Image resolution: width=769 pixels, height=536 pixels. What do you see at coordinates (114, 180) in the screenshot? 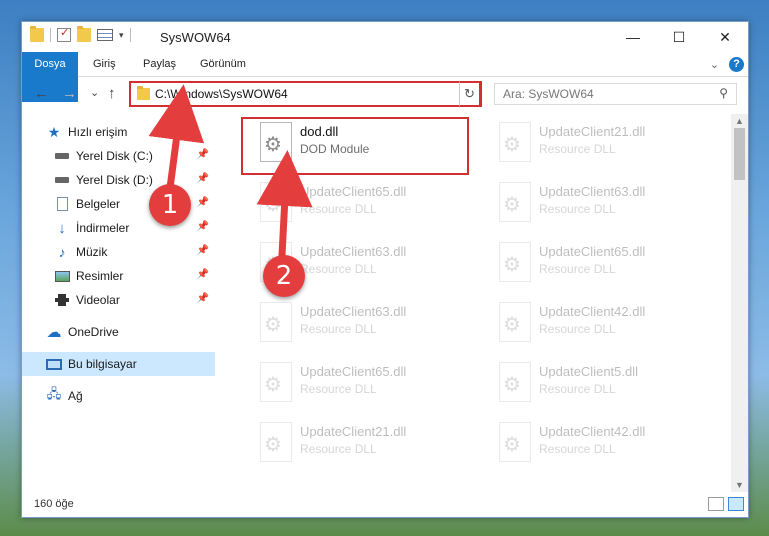
I see `sidebar-item-label: Yerel Disk (D:)` at bounding box center [114, 180].